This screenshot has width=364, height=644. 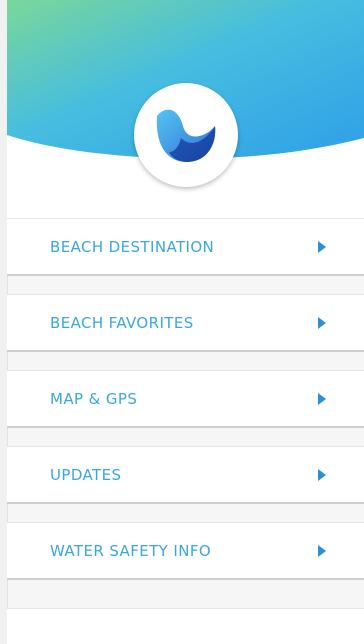 What do you see at coordinates (185, 626) in the screenshot?
I see `bottom-panel` at bounding box center [185, 626].